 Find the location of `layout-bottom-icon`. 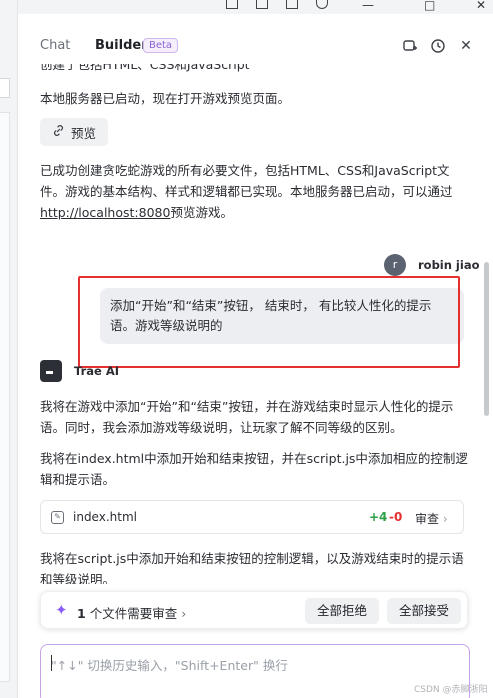

layout-bottom-icon is located at coordinates (262, 4).